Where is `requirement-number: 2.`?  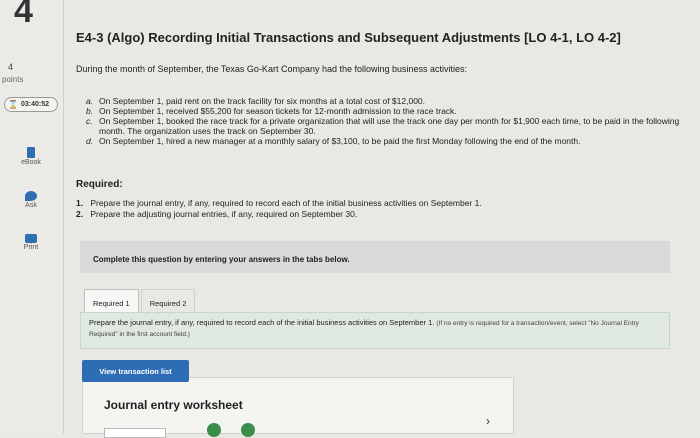
requirement-number: 2. is located at coordinates (80, 214).